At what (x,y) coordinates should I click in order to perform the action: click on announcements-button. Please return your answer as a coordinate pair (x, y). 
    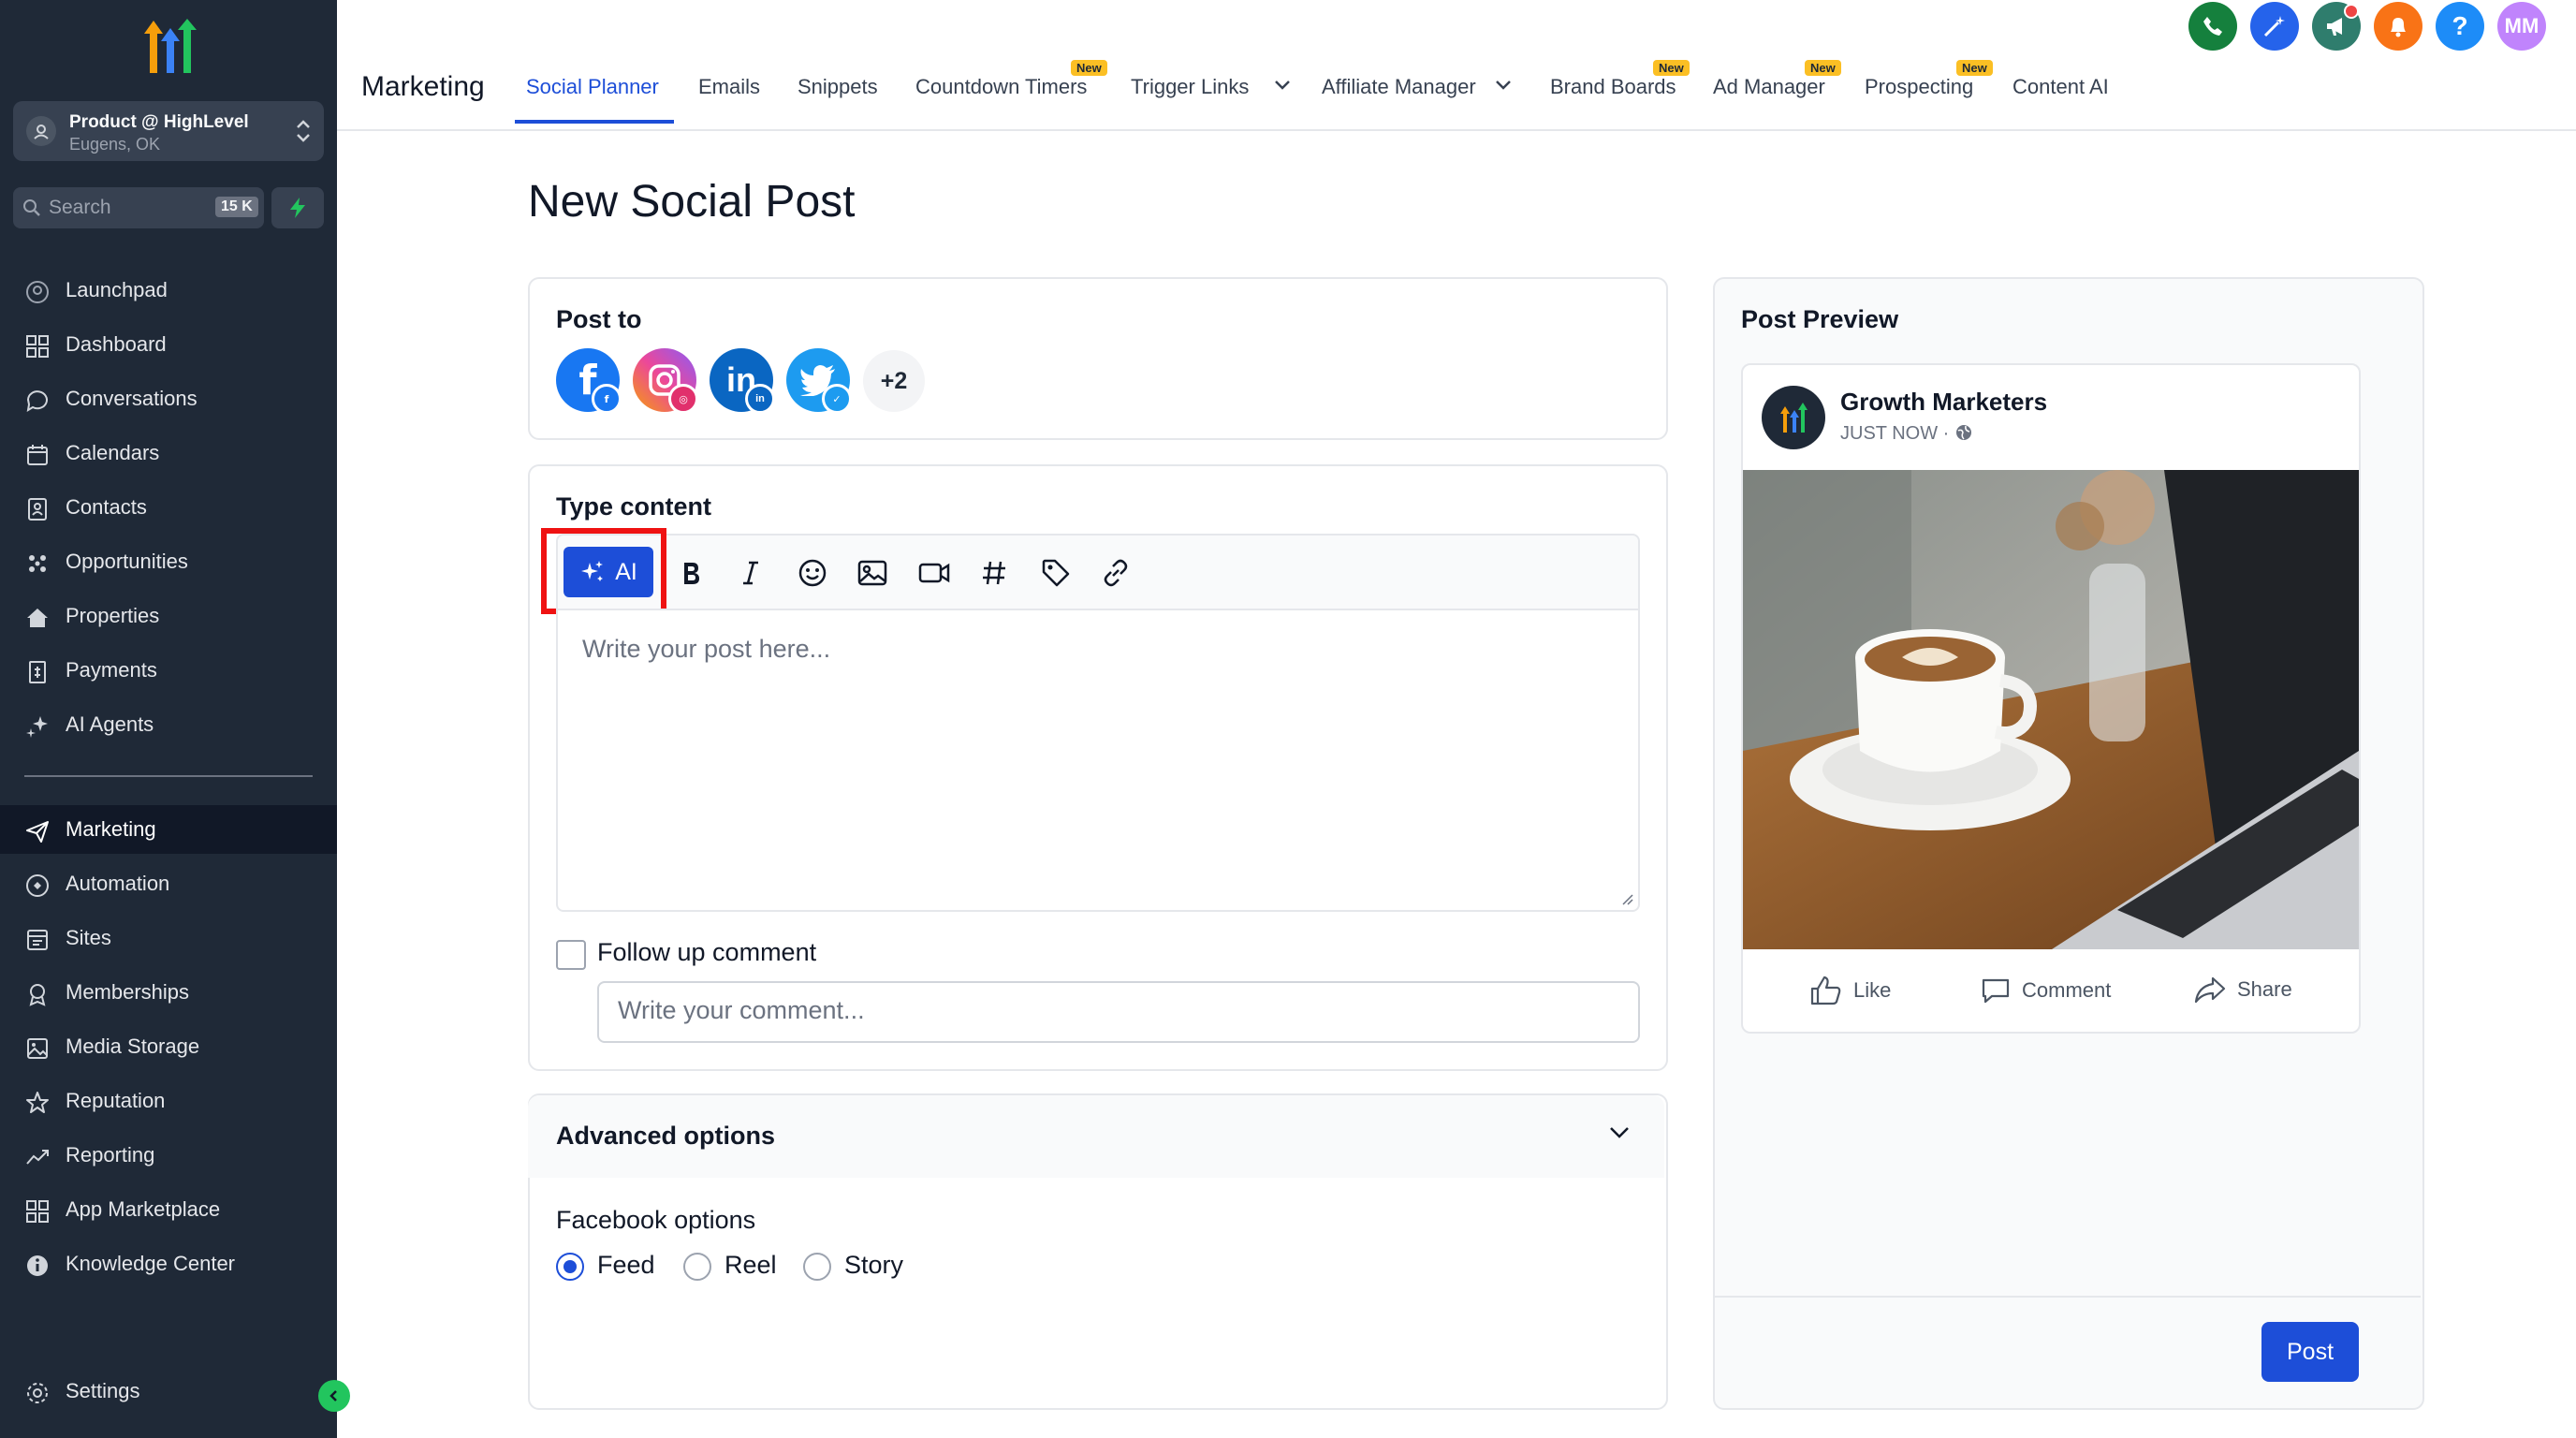
    Looking at the image, I should click on (2336, 26).